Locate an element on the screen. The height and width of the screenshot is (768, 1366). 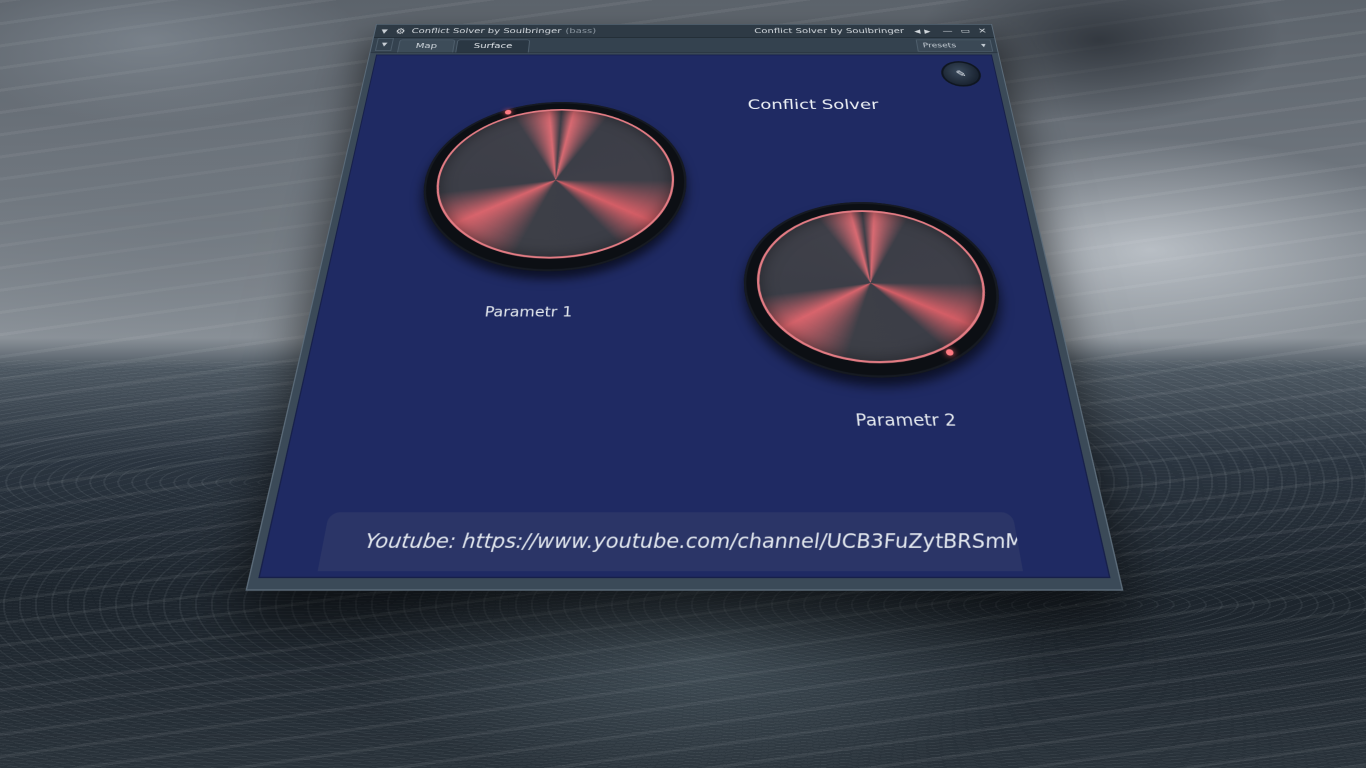
minimize-icon: — is located at coordinates (948, 31).